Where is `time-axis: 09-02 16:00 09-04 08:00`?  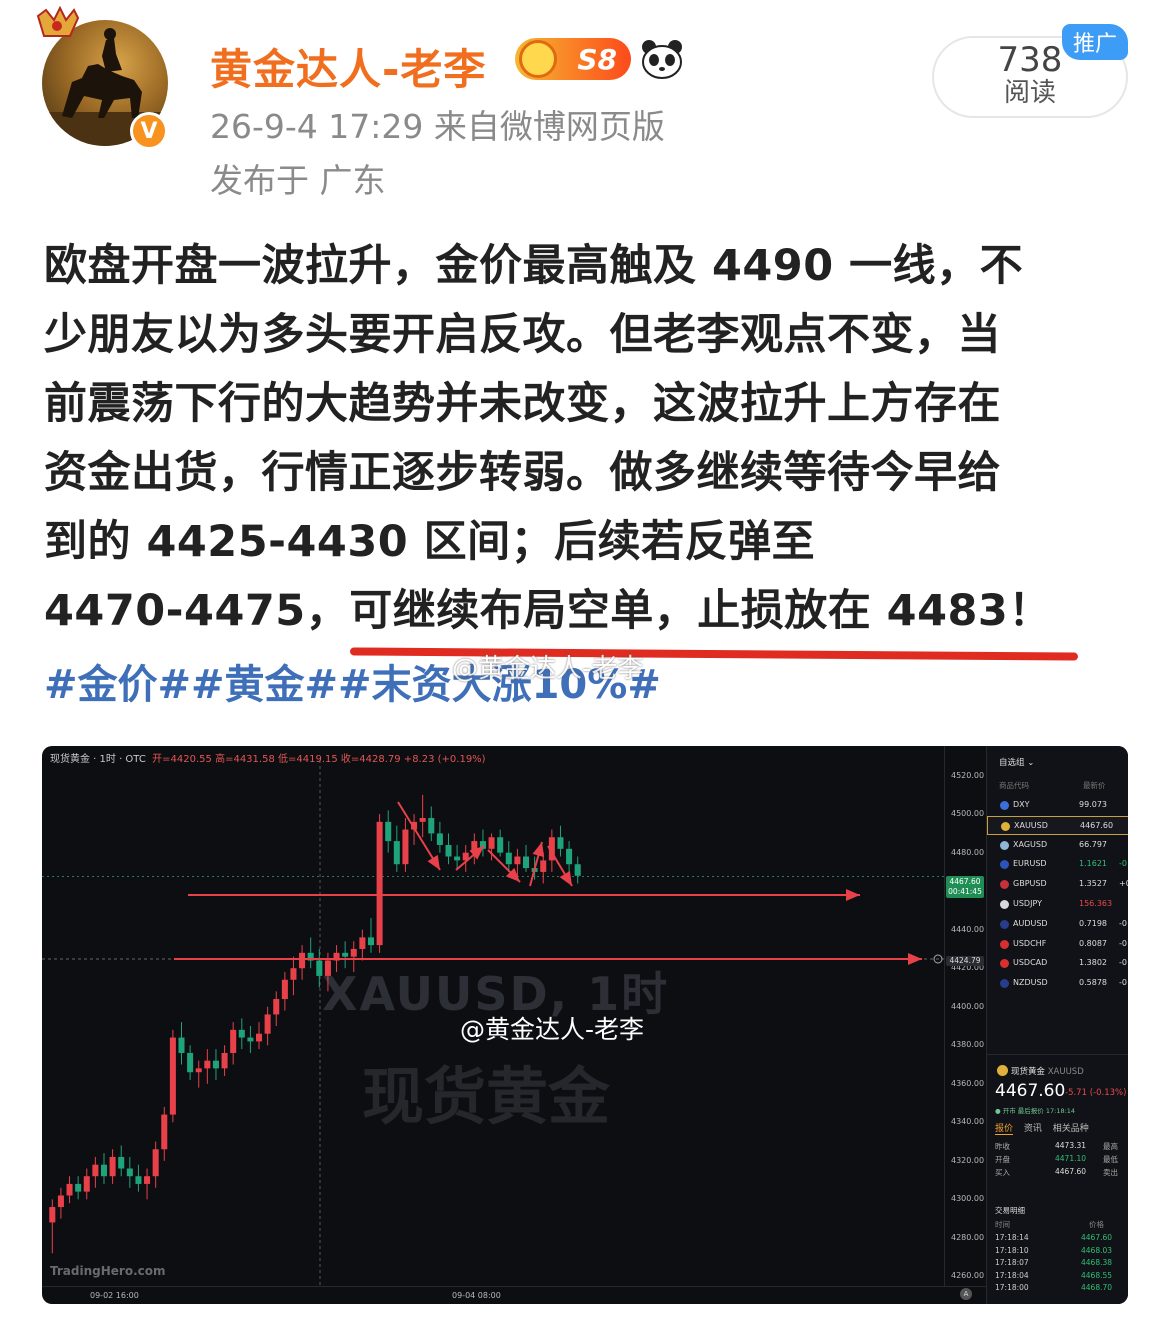
time-axis: 09-02 16:00 09-04 08:00 is located at coordinates (514, 1295).